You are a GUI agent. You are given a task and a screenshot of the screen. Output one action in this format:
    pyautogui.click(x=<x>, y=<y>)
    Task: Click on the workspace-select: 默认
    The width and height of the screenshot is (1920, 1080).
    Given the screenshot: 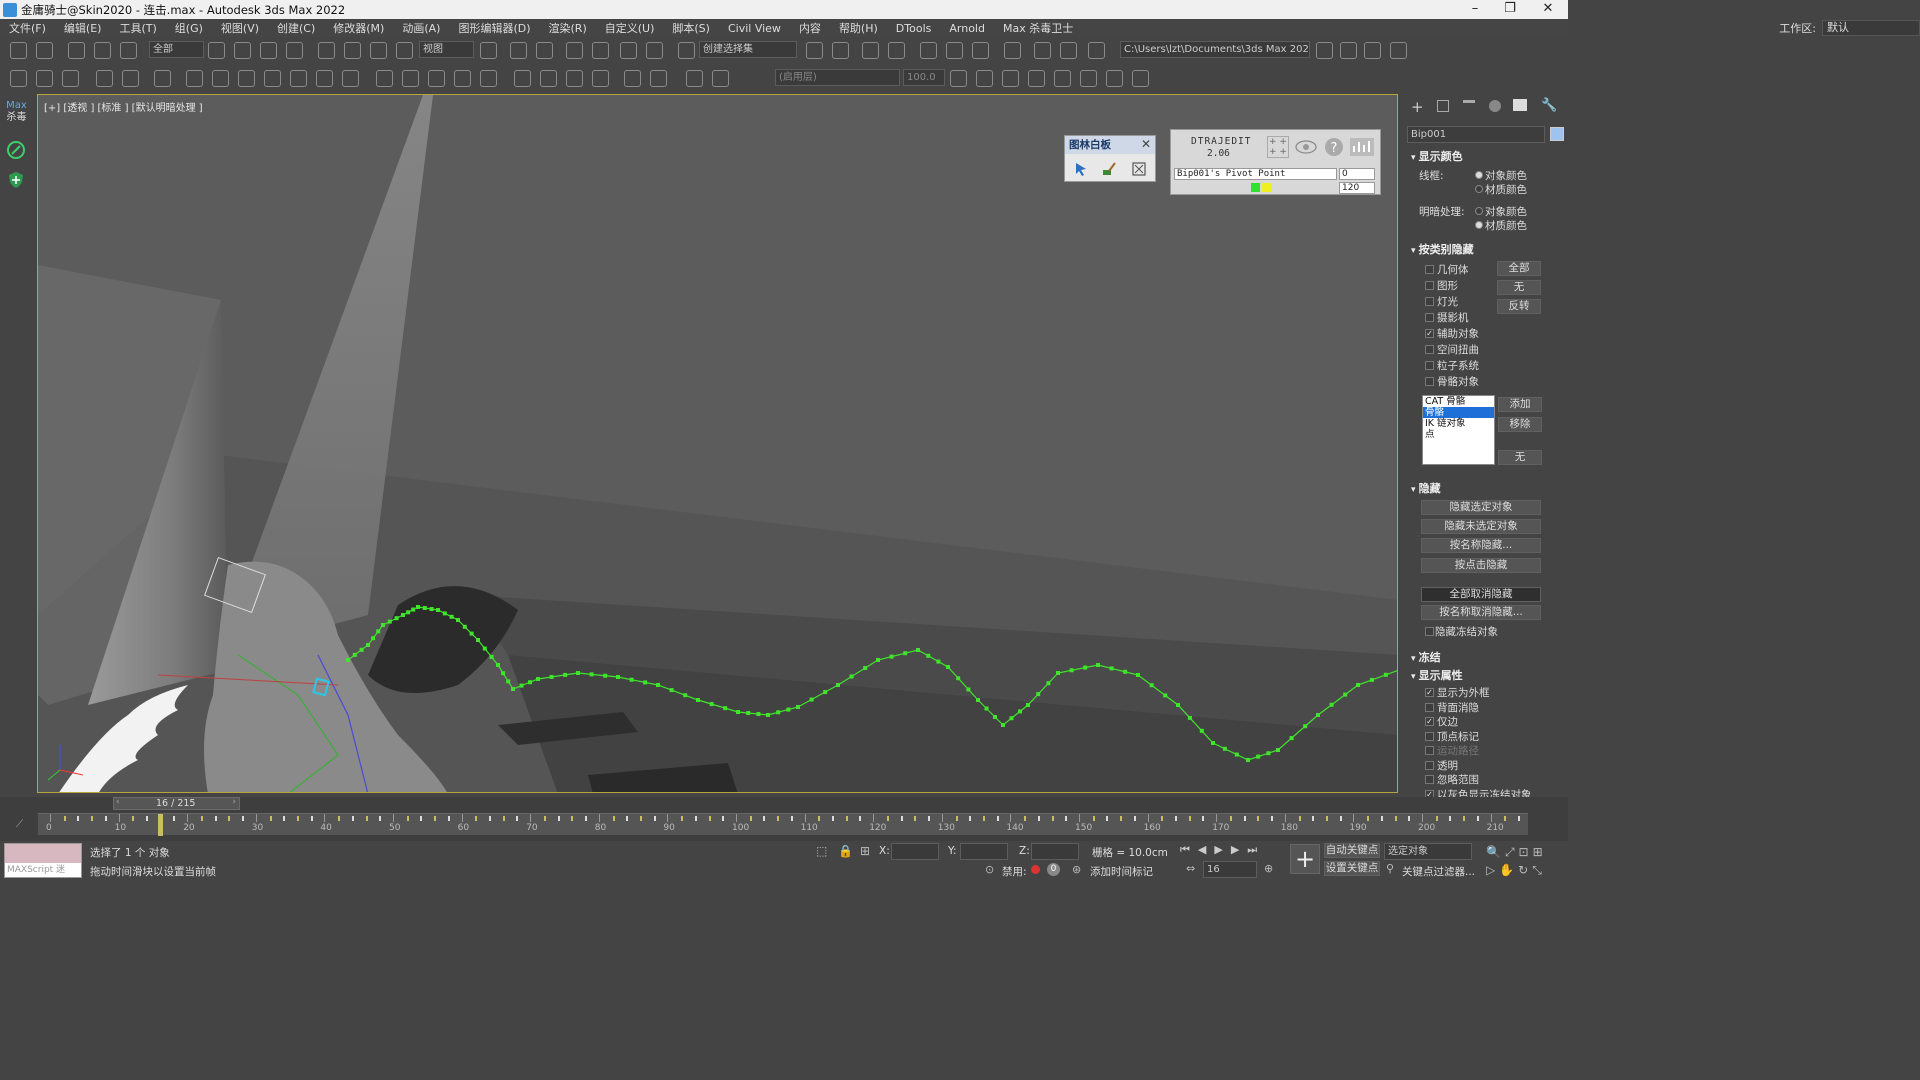 What is the action you would take?
    pyautogui.click(x=1871, y=28)
    